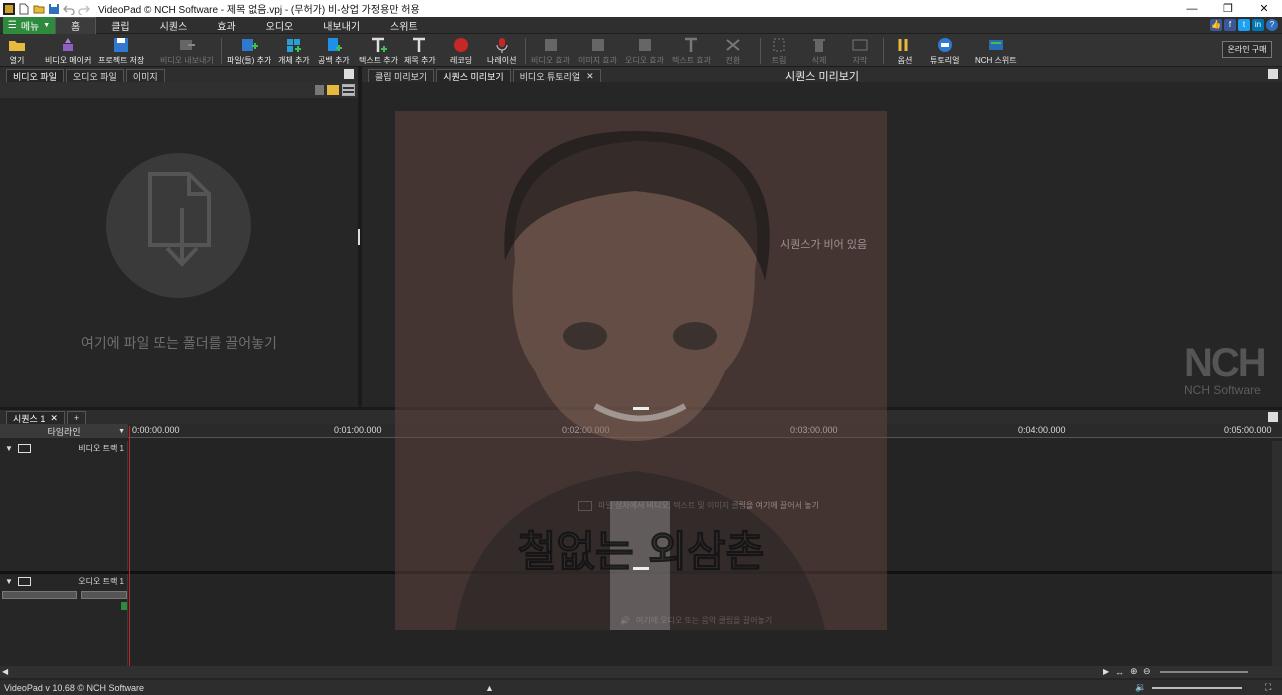 This screenshot has height=695, width=1282. Describe the element at coordinates (333, 90) in the screenshot. I see `folder-icon` at that location.